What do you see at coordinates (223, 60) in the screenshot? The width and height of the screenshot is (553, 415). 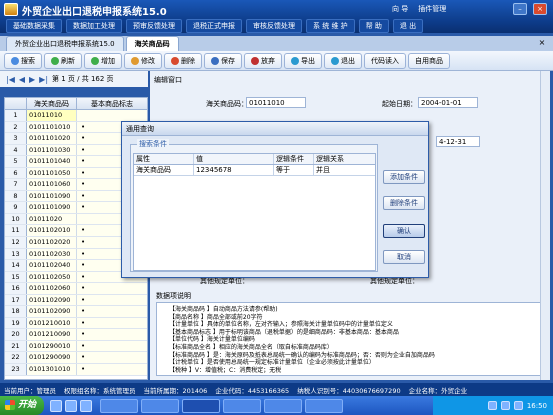 I see `save-button: 保存` at bounding box center [223, 60].